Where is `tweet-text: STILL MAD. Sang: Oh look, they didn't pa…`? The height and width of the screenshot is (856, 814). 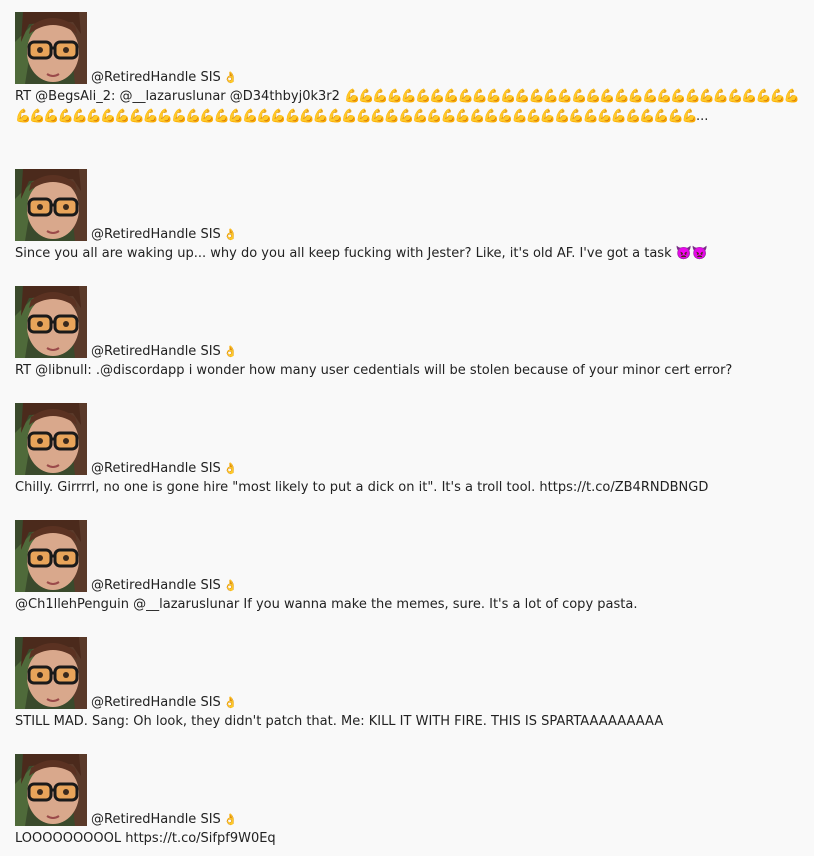 tweet-text: STILL MAD. Sang: Oh look, they didn't pa… is located at coordinates (339, 721).